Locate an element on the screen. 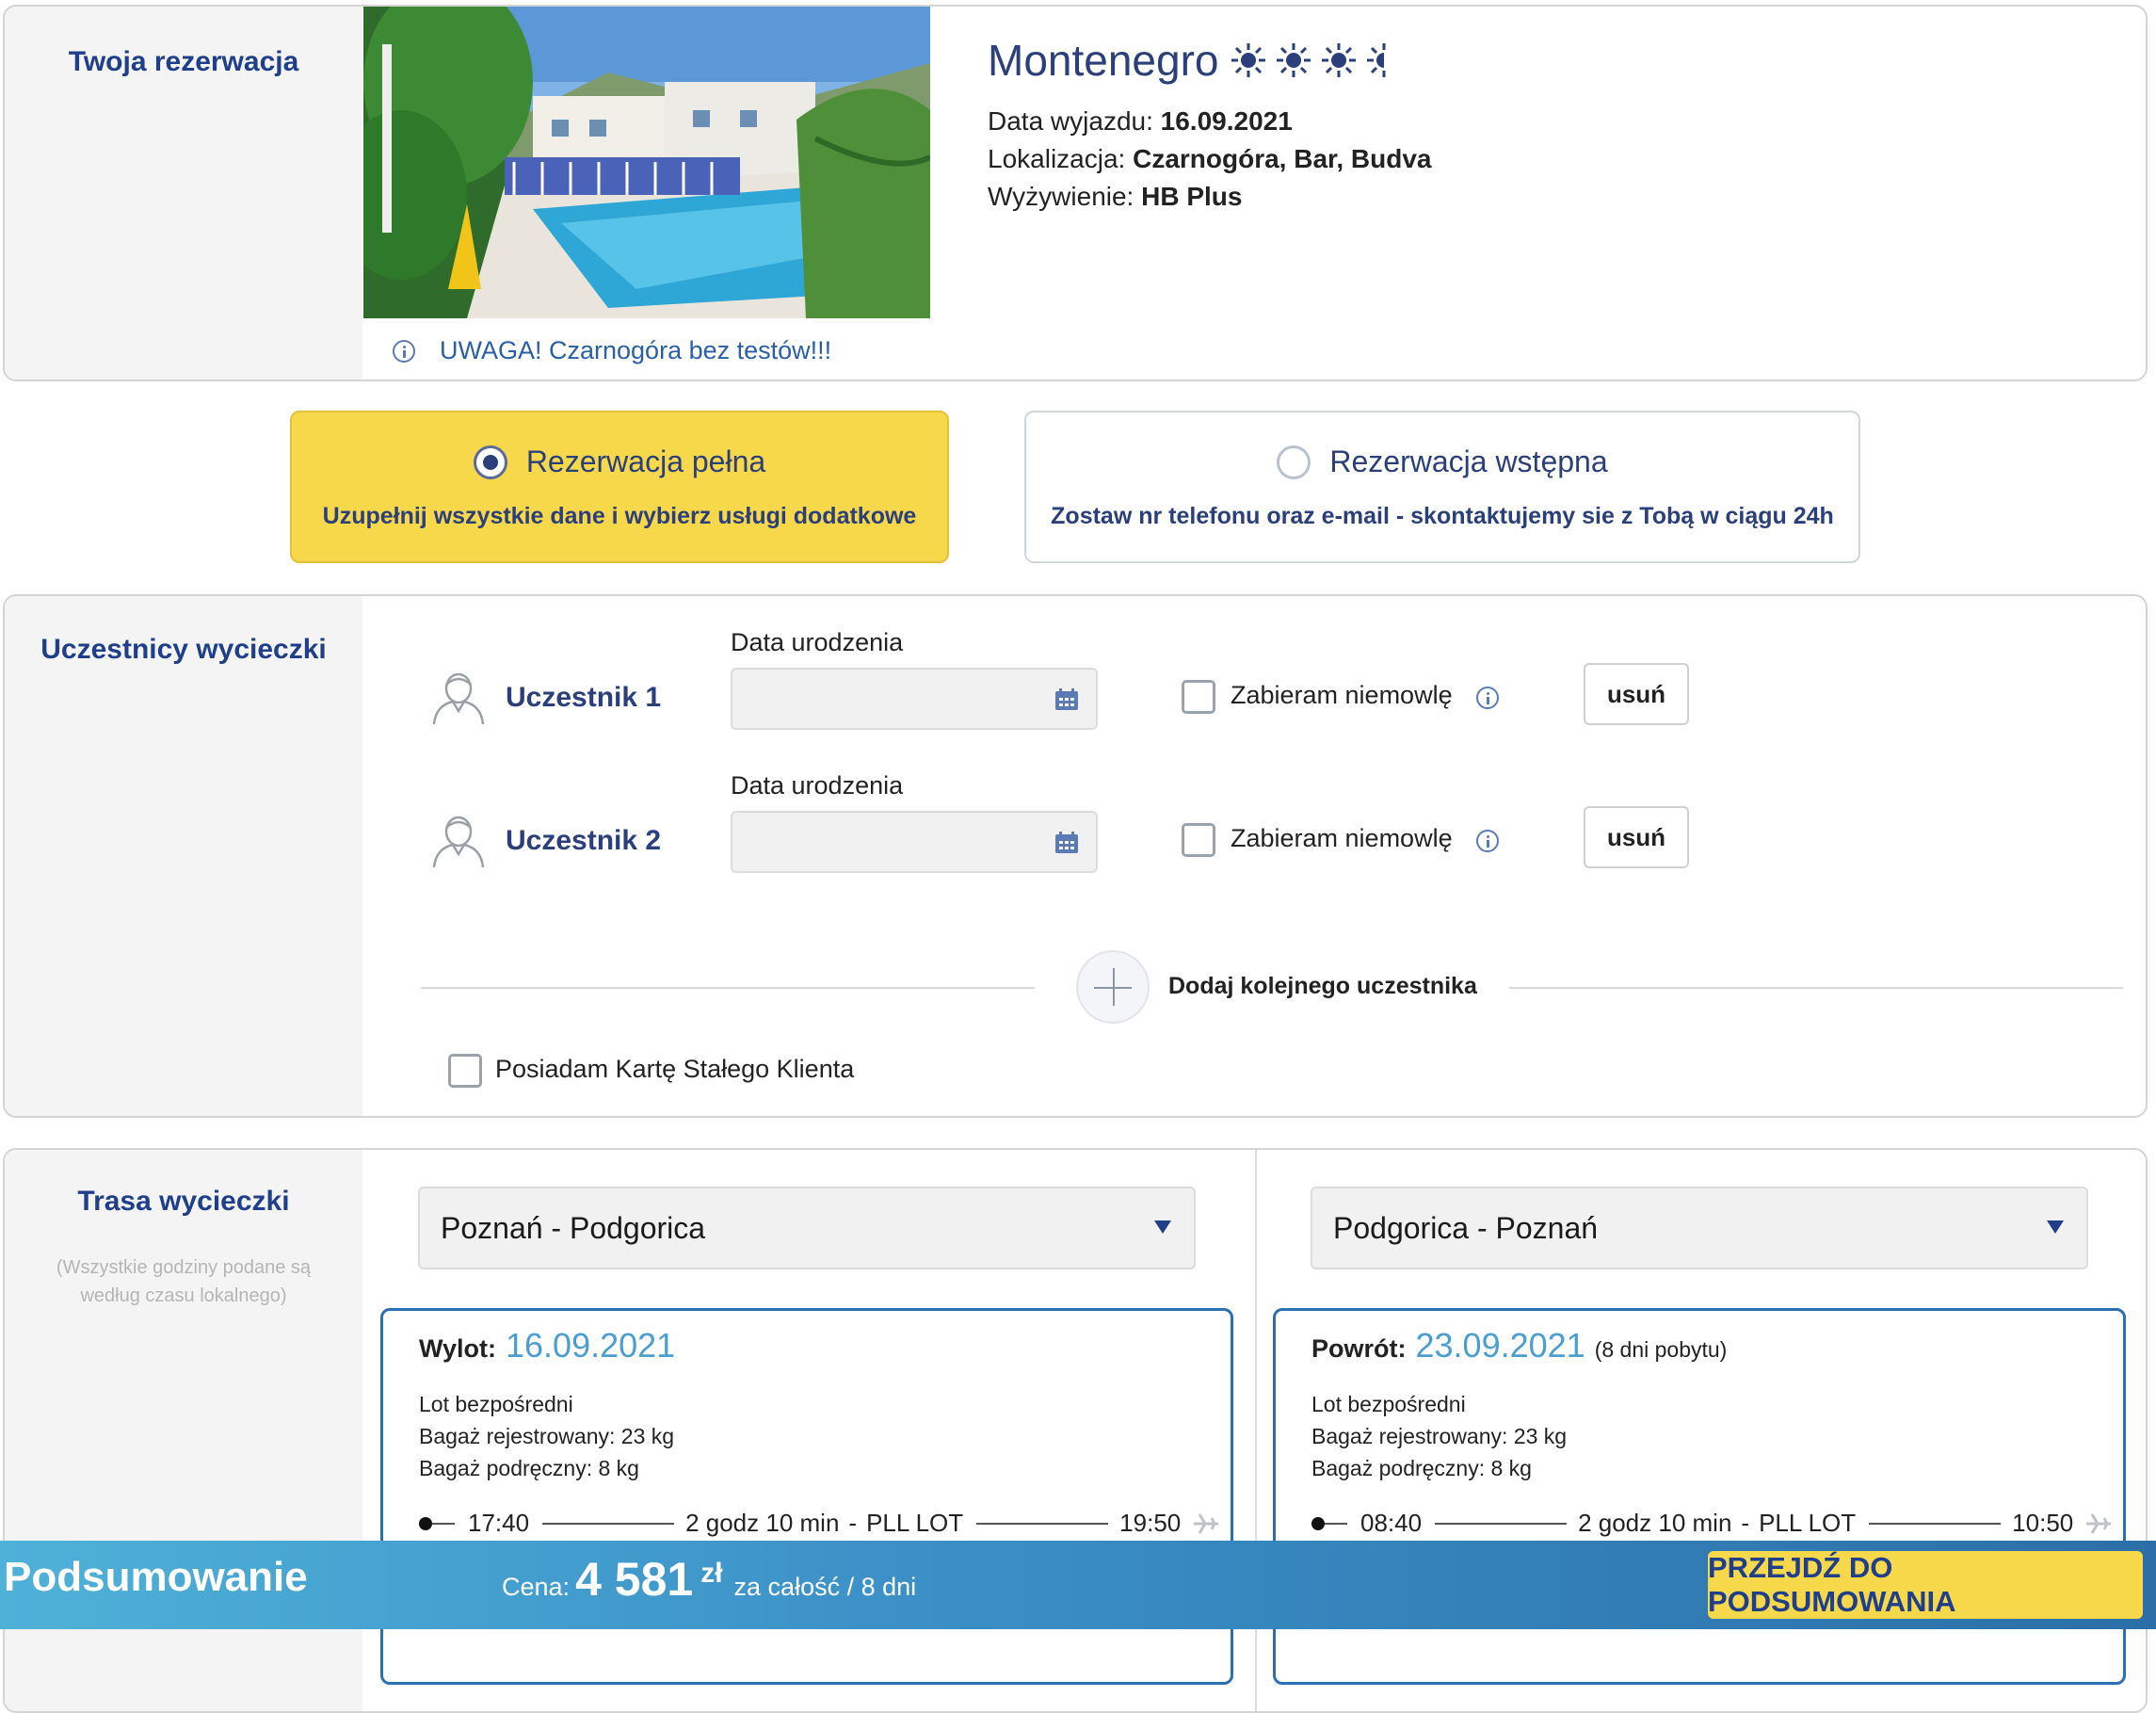  board-label: Wyżywienie: is located at coordinates (1061, 196).